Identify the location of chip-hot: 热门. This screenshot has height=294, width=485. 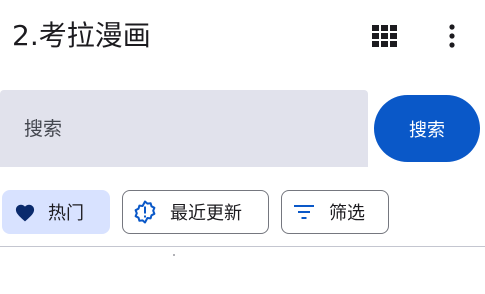
(56, 212).